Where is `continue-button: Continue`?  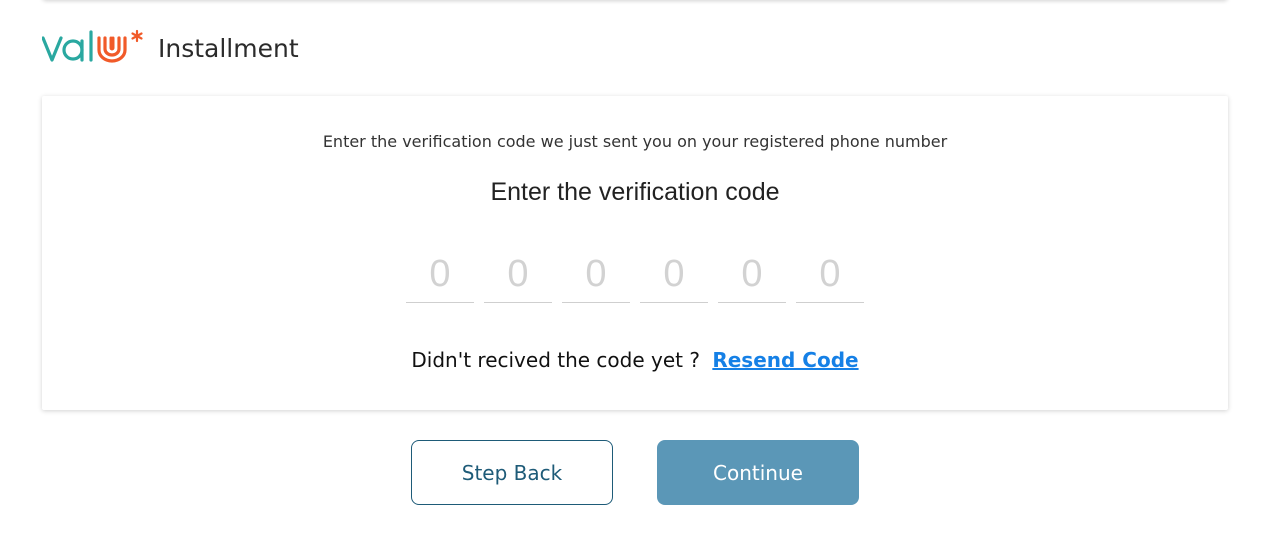
continue-button: Continue is located at coordinates (758, 472).